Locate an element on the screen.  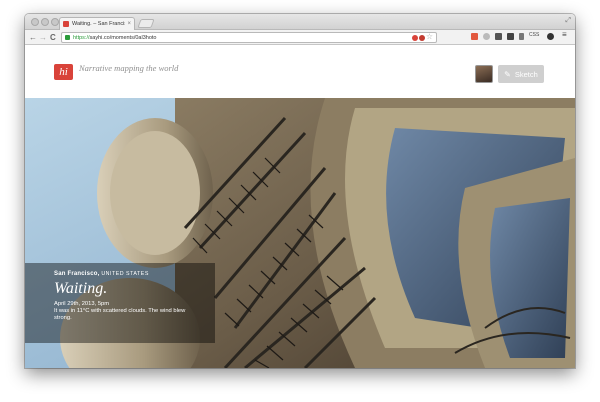
back-button: ← is located at coordinates (33, 37).